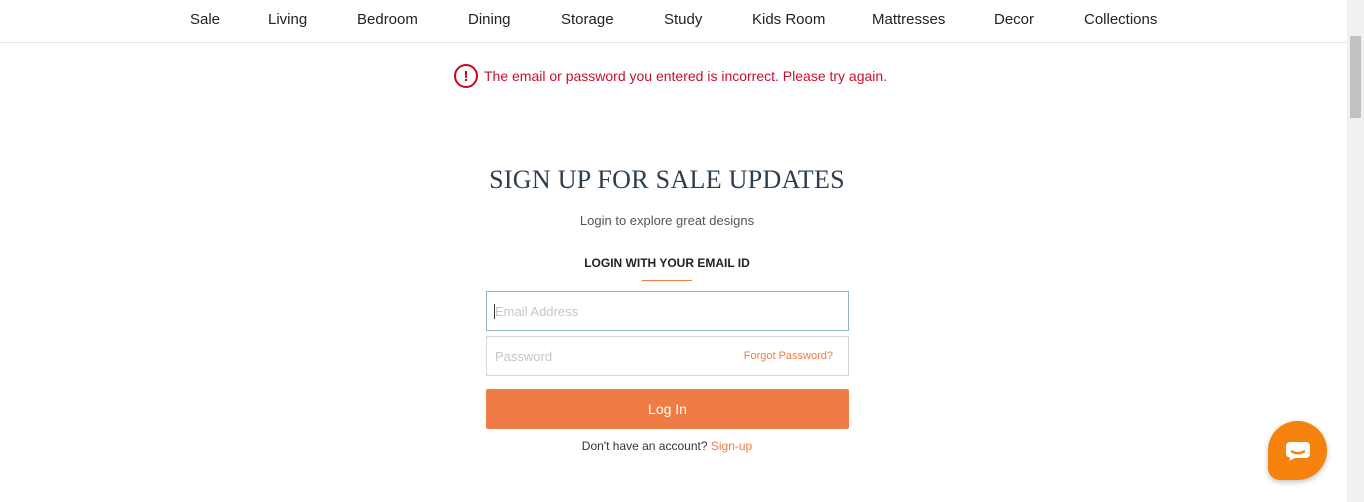  What do you see at coordinates (1355, 251) in the screenshot?
I see `vertical-scrollbar` at bounding box center [1355, 251].